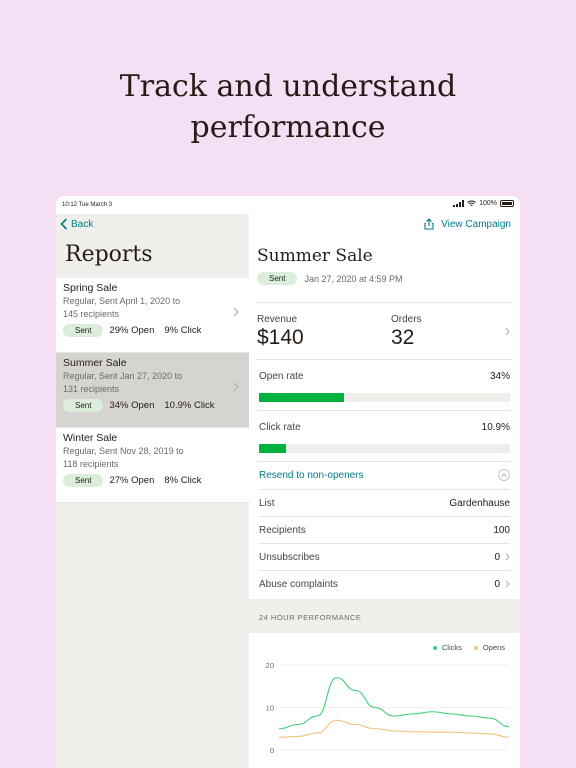  What do you see at coordinates (109, 254) in the screenshot?
I see `reports-title: Reports` at bounding box center [109, 254].